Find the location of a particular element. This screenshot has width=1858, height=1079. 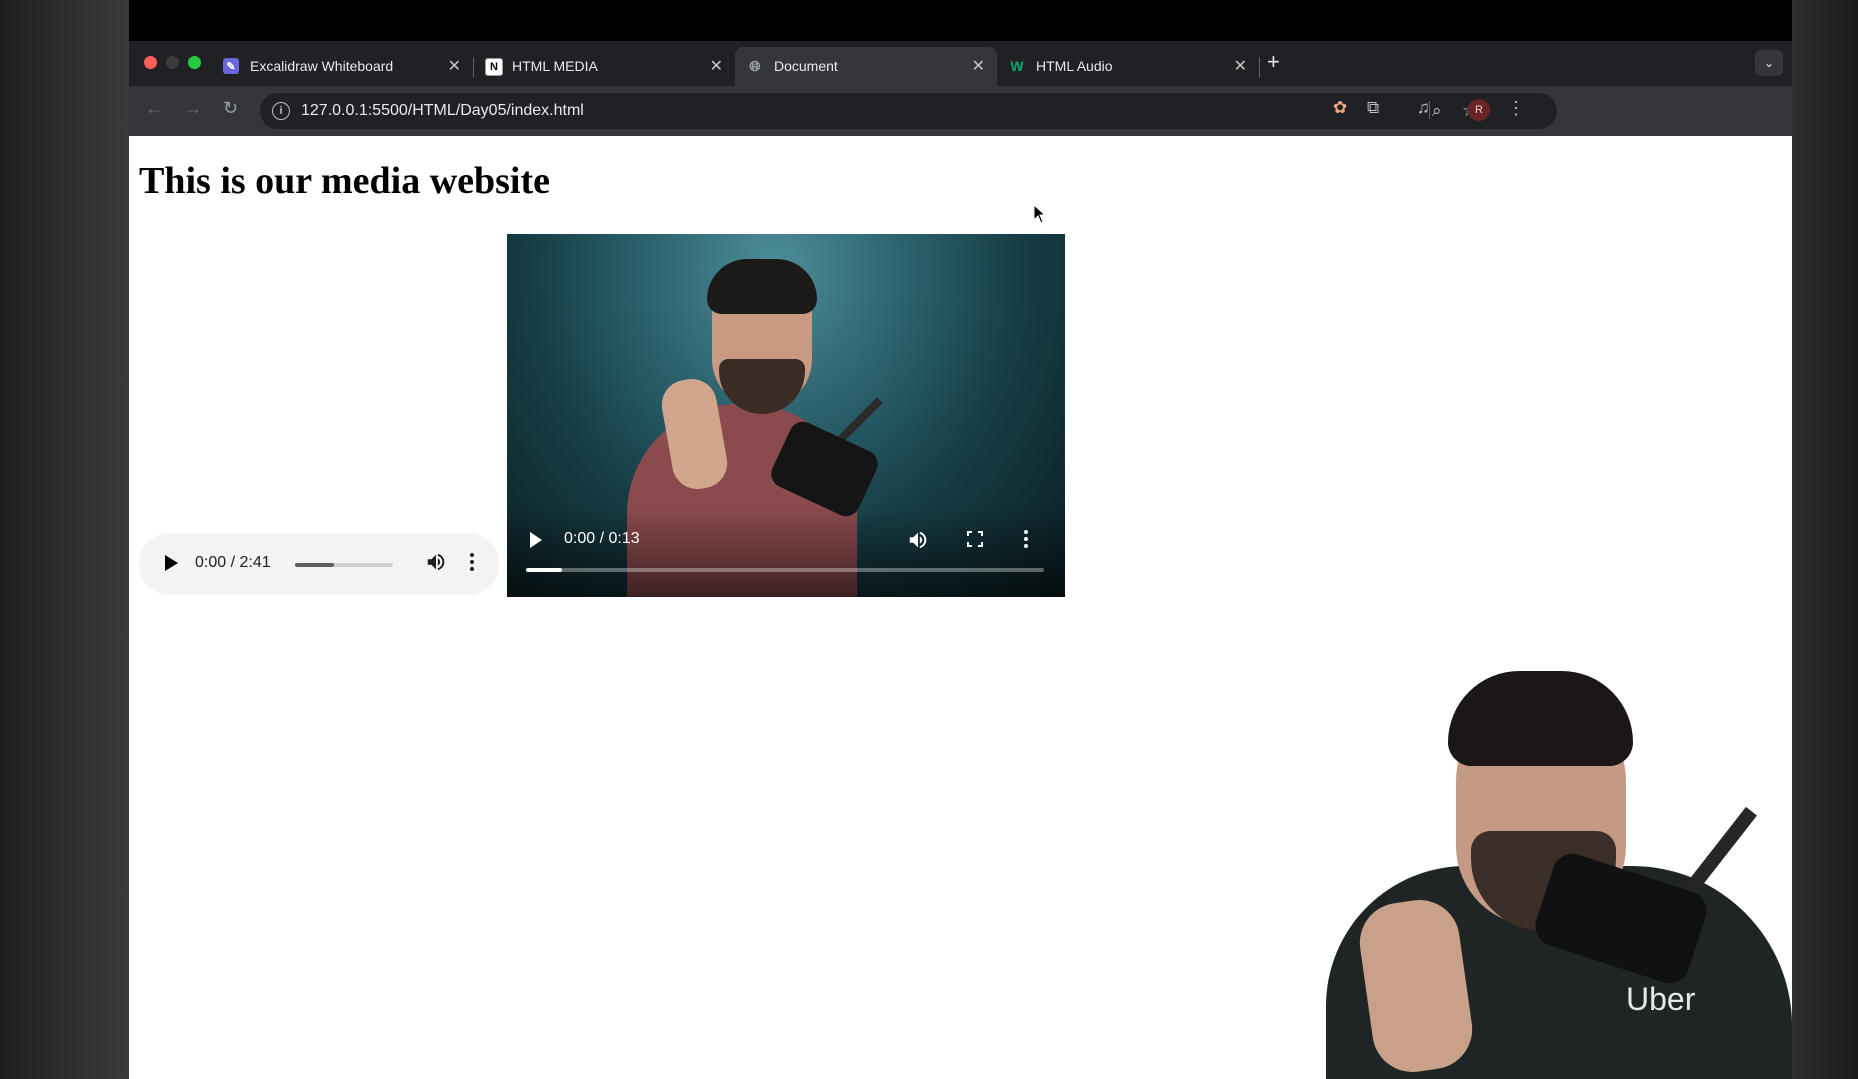

tab-label: HTML Audio is located at coordinates (1074, 66).